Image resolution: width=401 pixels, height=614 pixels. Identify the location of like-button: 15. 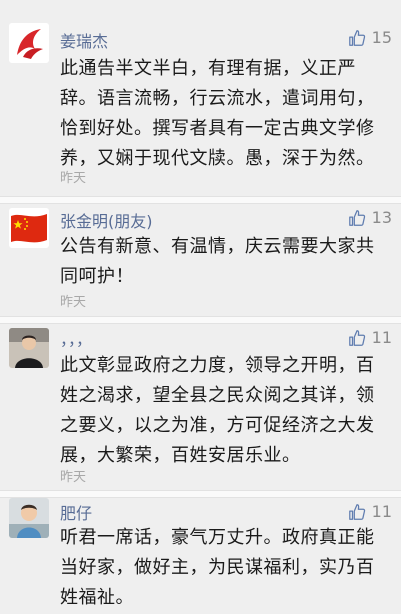
(370, 37).